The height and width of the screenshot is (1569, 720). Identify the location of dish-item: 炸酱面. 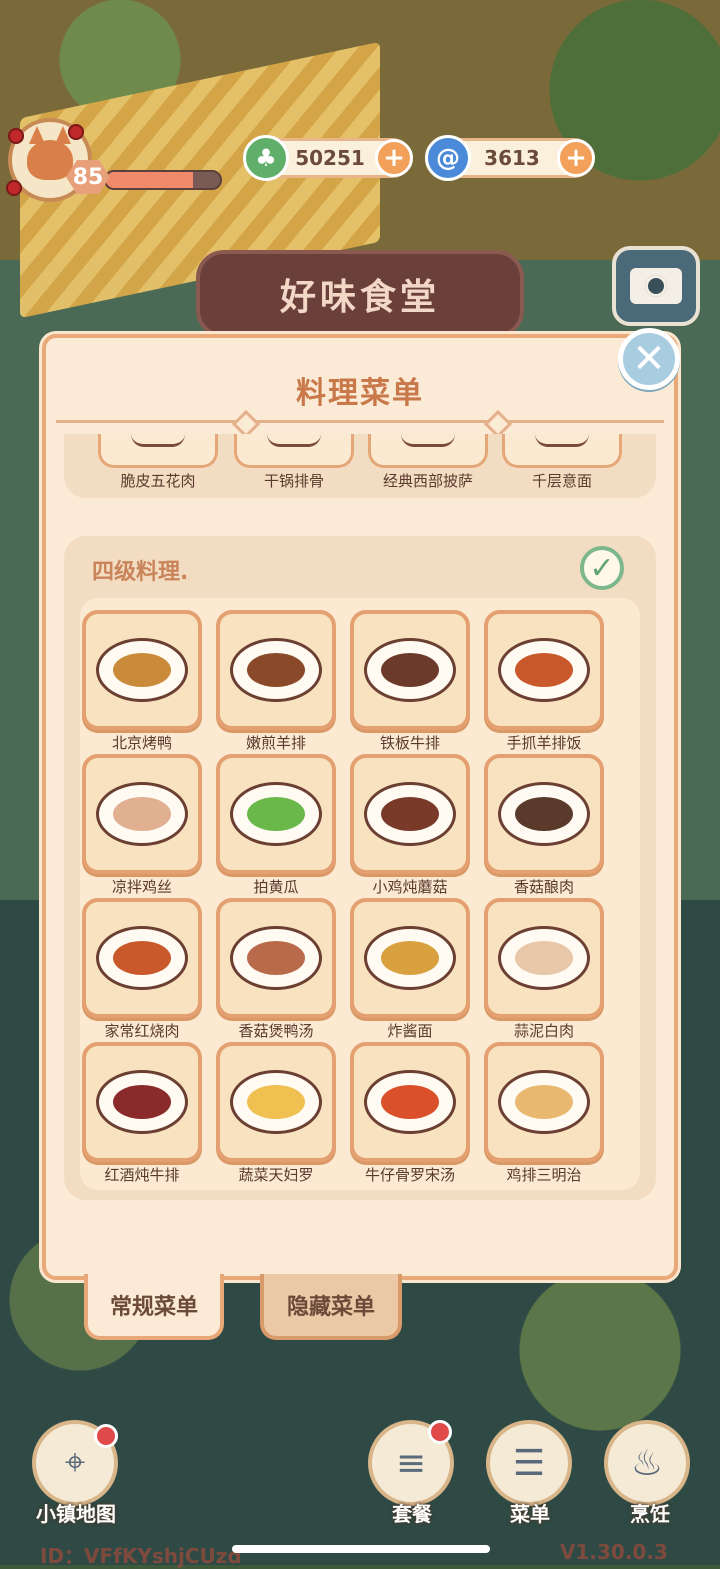
(410, 969).